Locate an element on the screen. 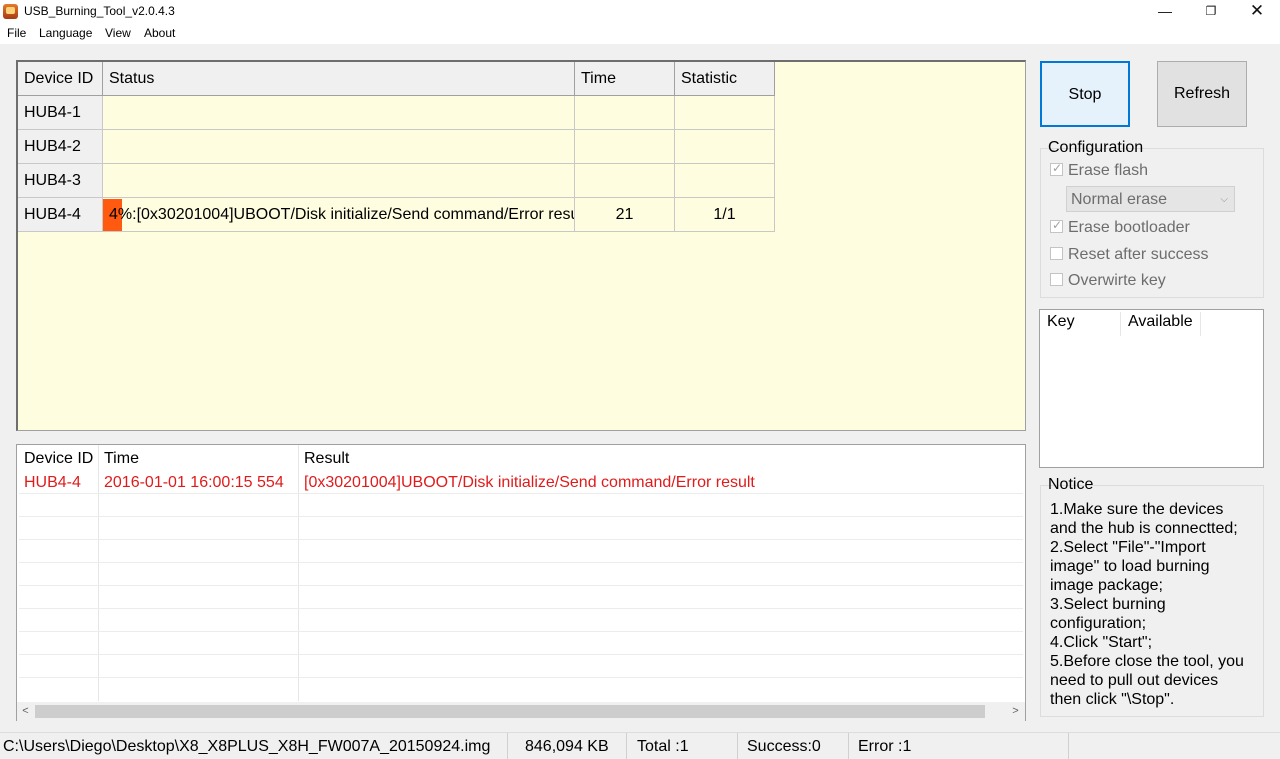  erase-bootloader-checkbox: Erase bootloader is located at coordinates (1120, 227).